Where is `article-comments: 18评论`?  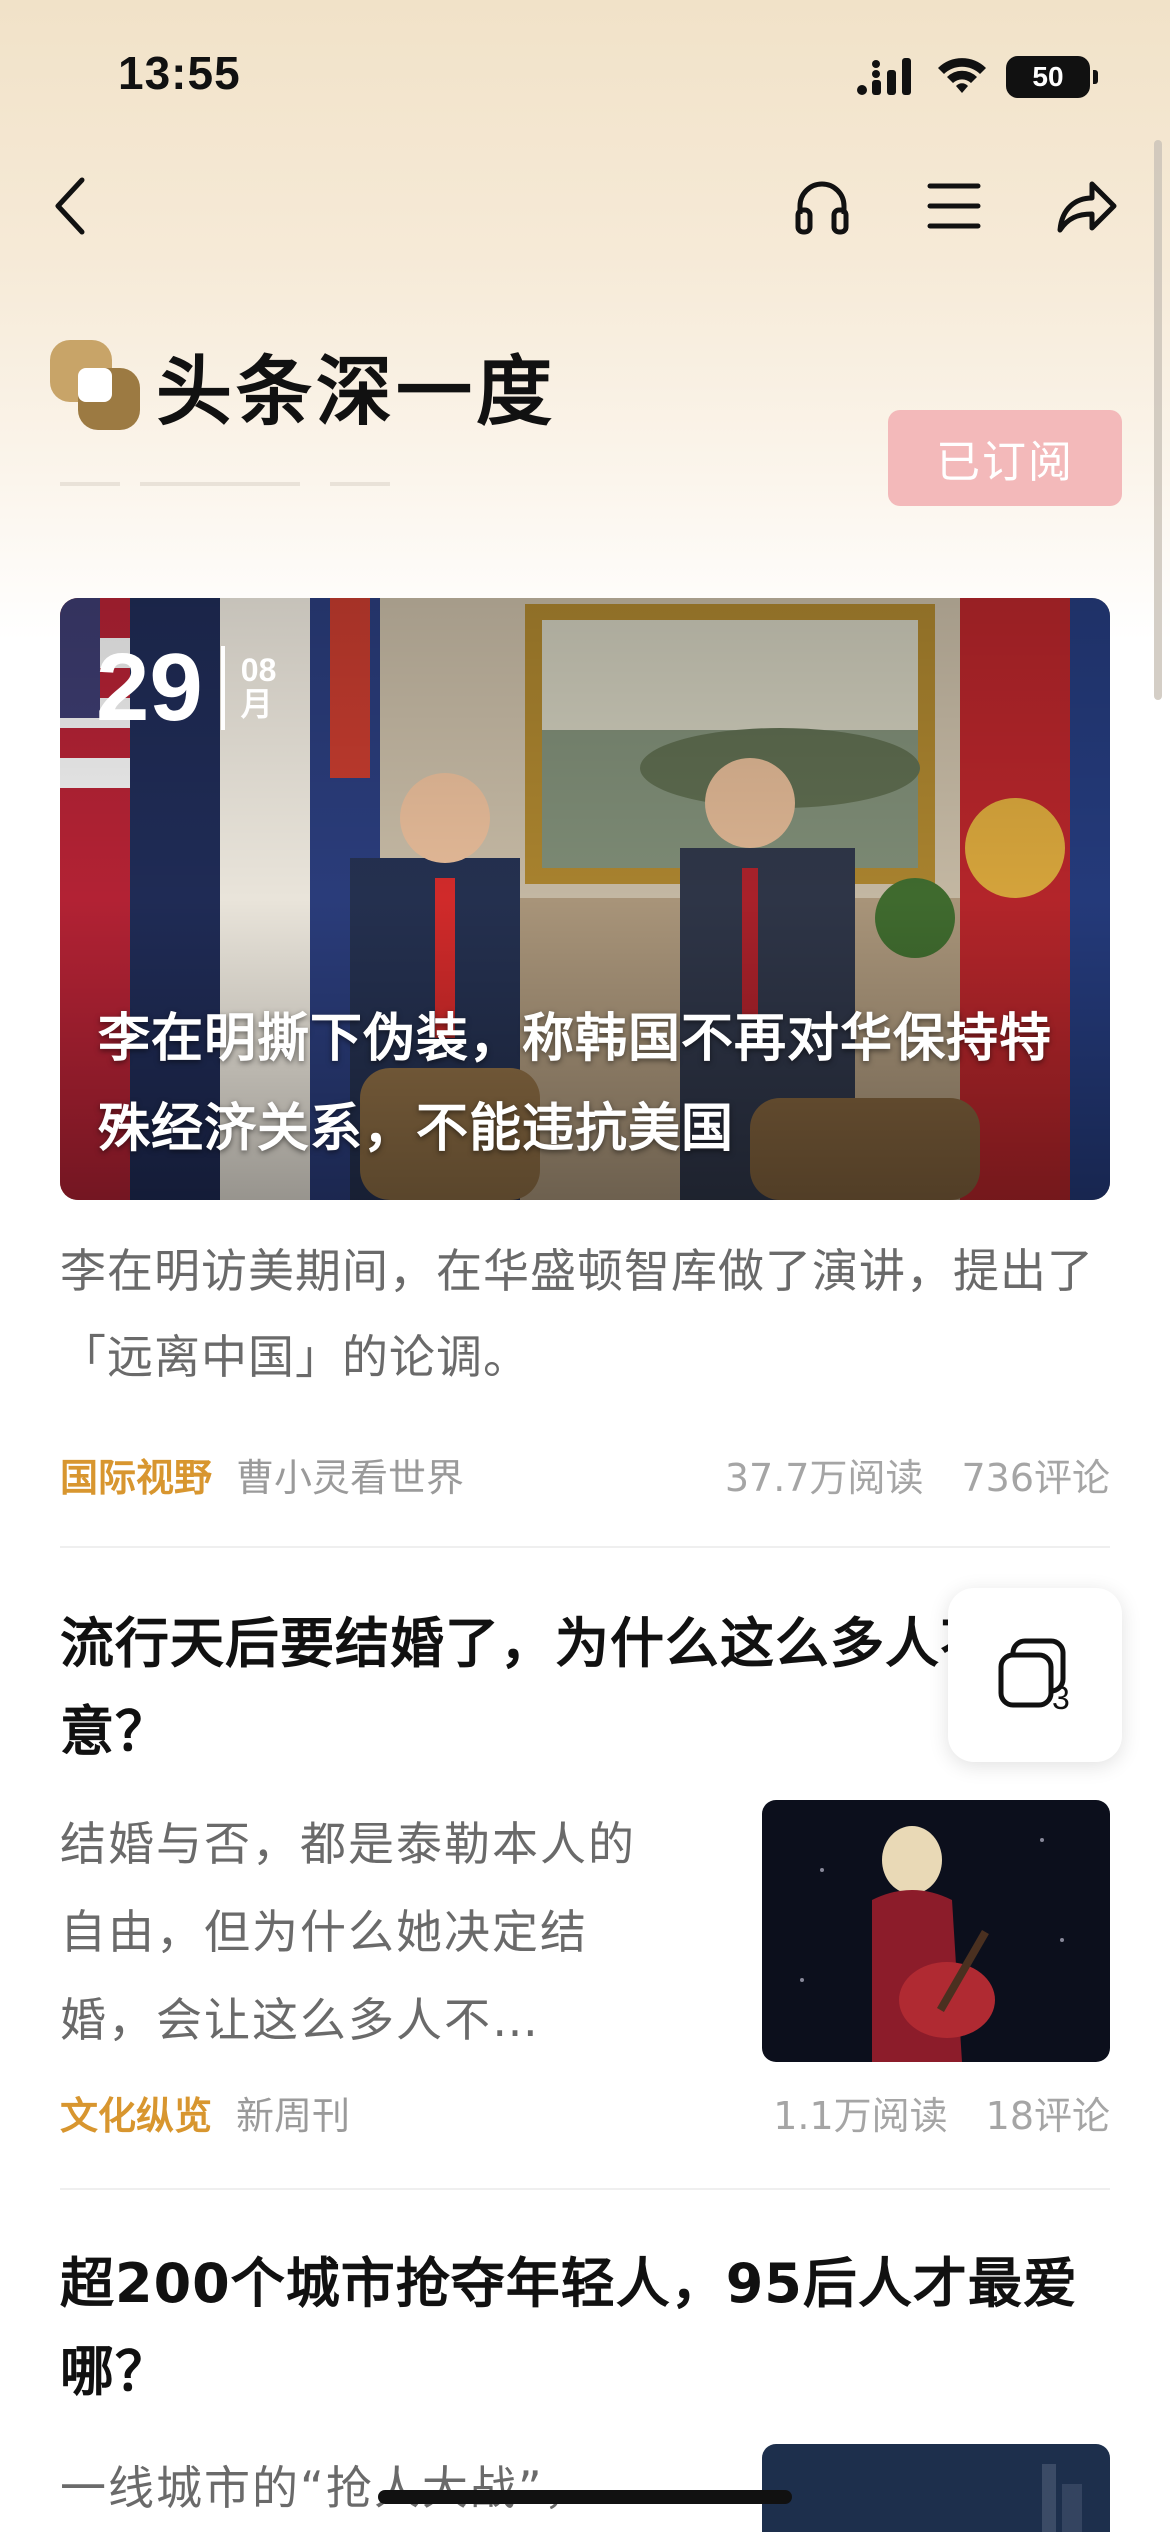 article-comments: 18评论 is located at coordinates (1047, 2115).